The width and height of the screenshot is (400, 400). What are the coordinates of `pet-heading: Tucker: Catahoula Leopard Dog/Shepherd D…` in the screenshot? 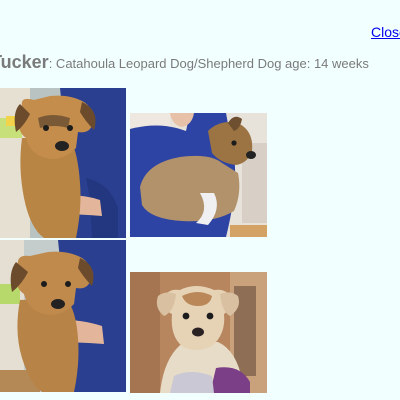 It's located at (184, 62).